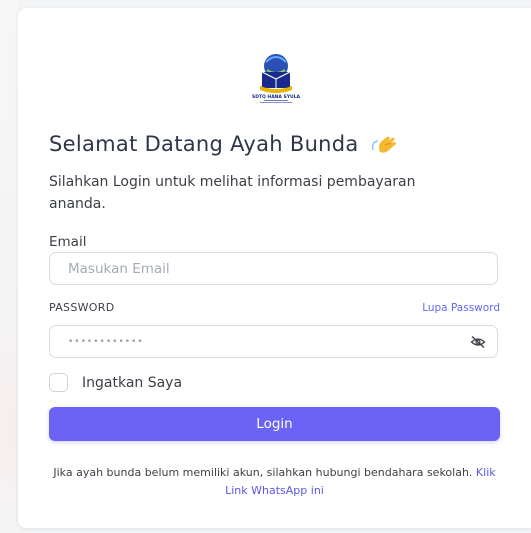 The width and height of the screenshot is (531, 533). I want to click on email-field, so click(273, 268).